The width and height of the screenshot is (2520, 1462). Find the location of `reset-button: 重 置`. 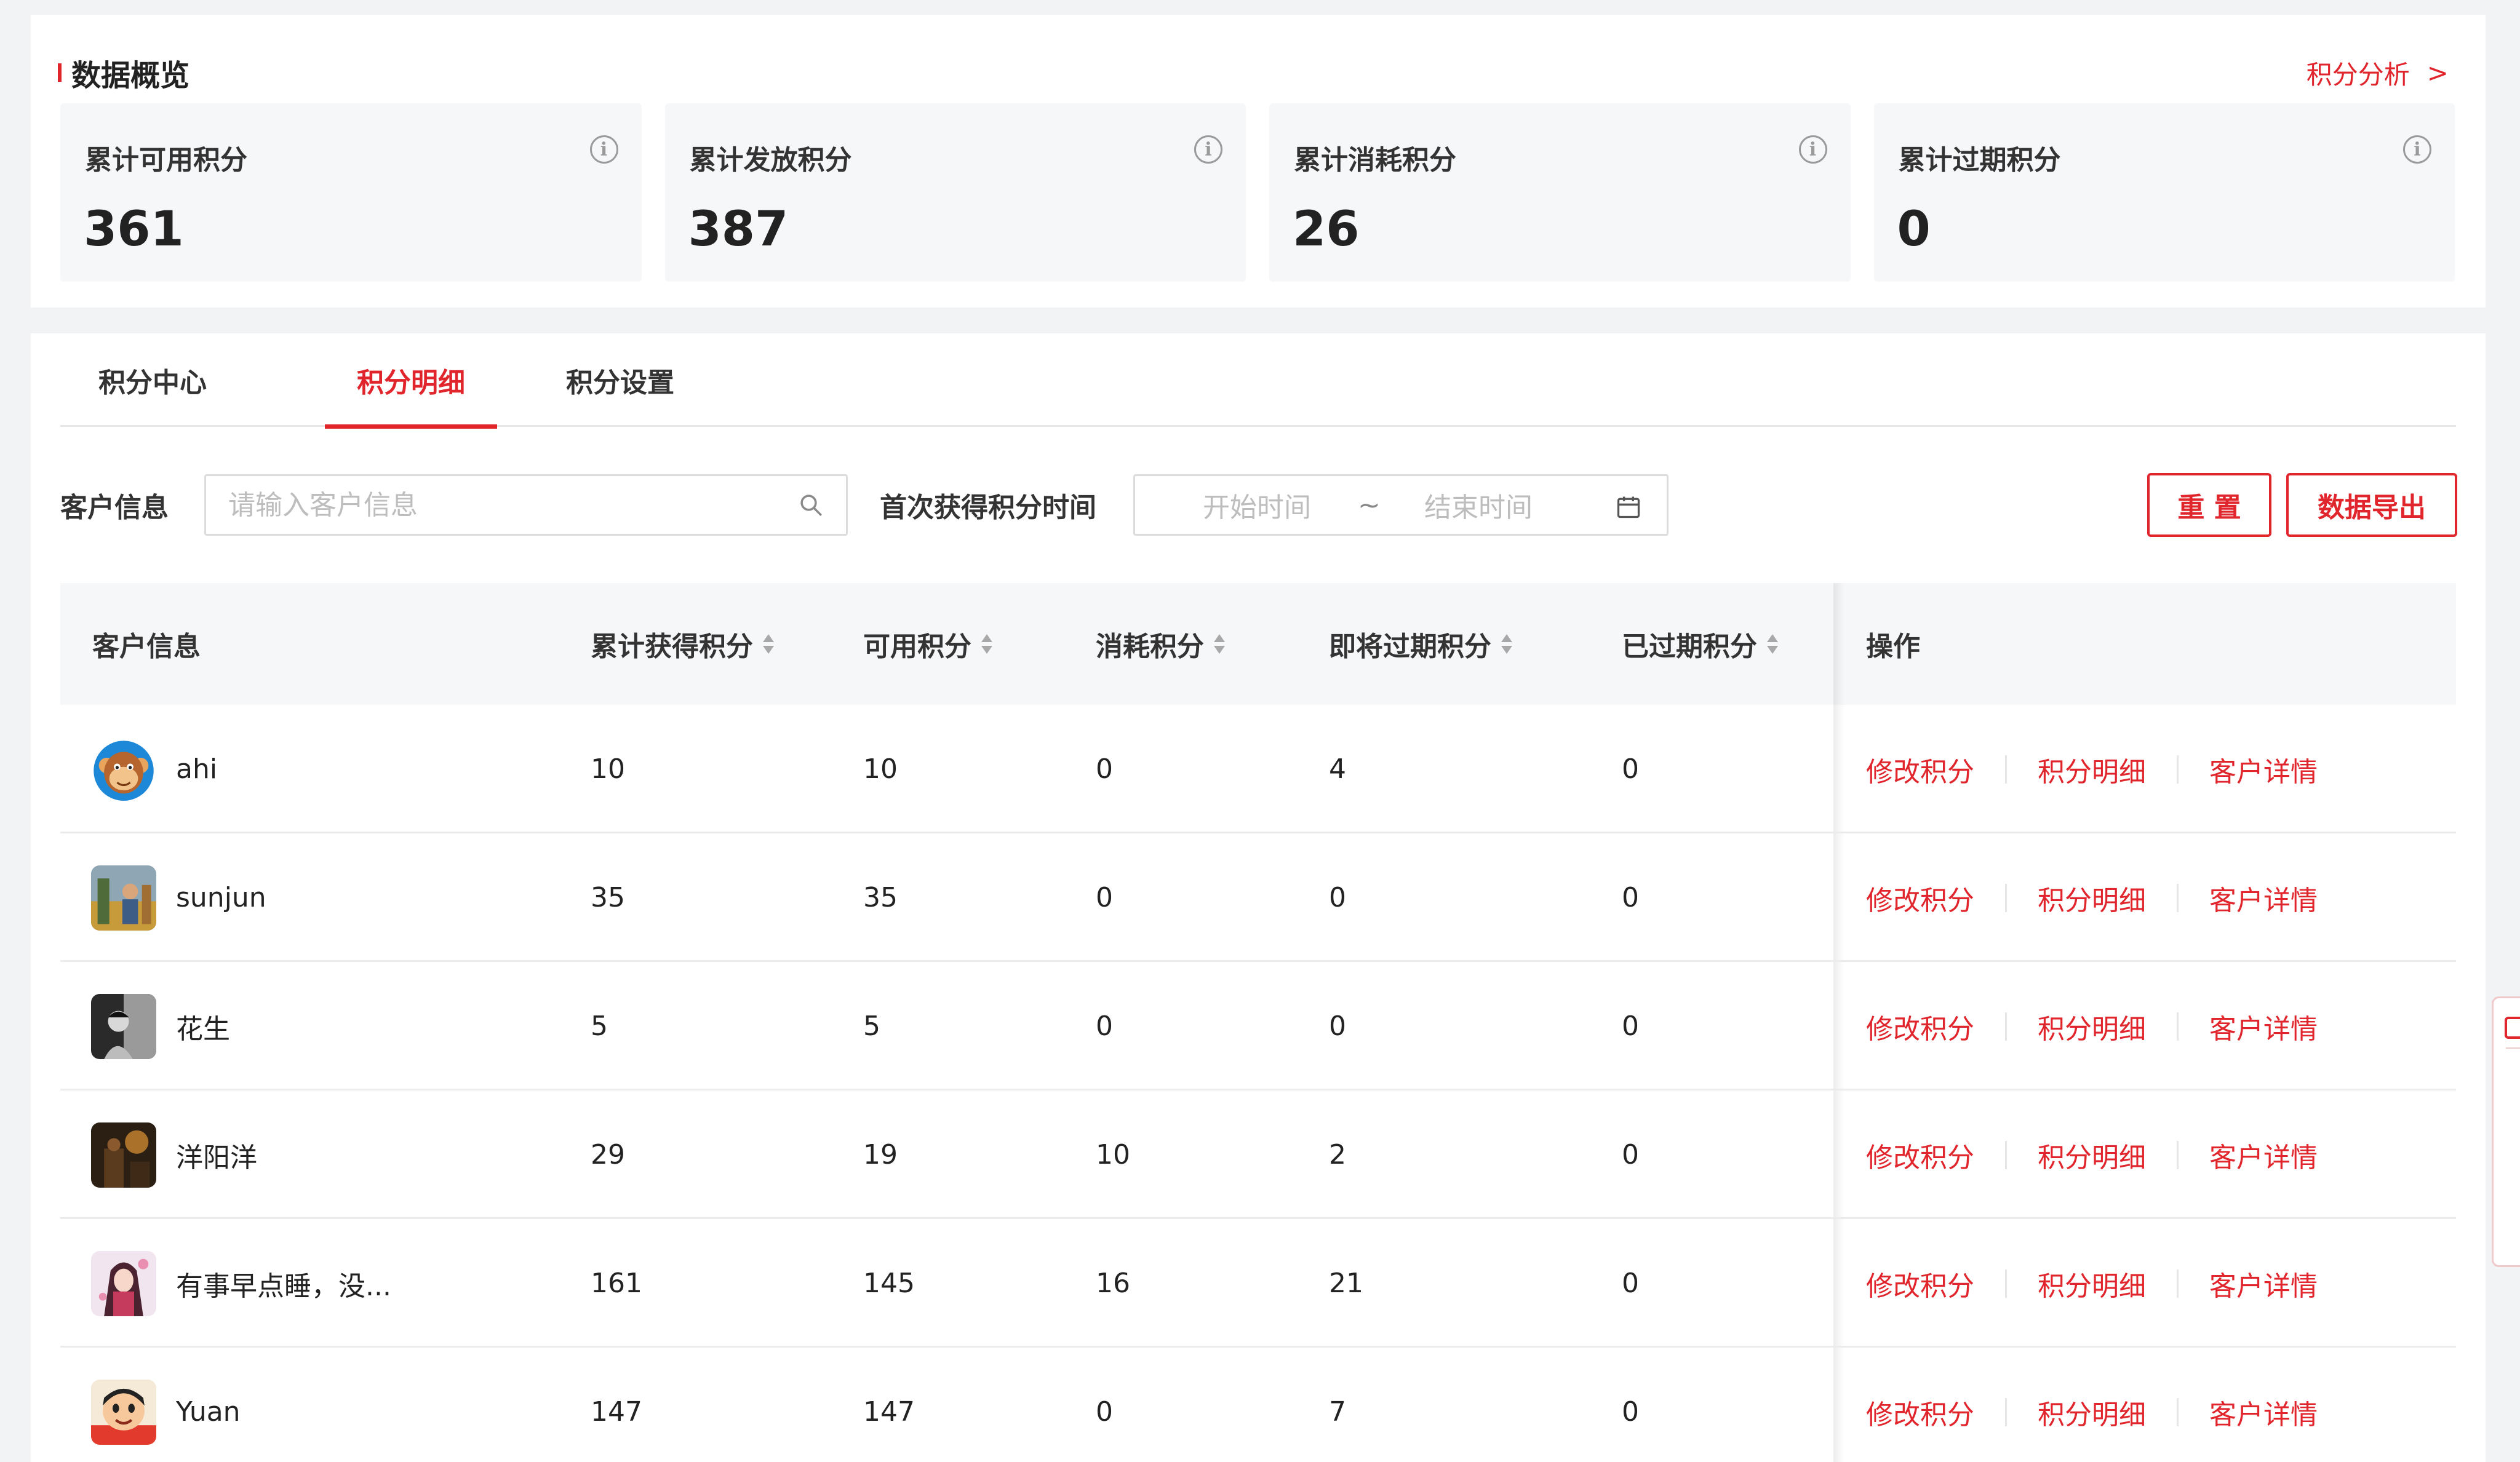

reset-button: 重 置 is located at coordinates (2209, 505).